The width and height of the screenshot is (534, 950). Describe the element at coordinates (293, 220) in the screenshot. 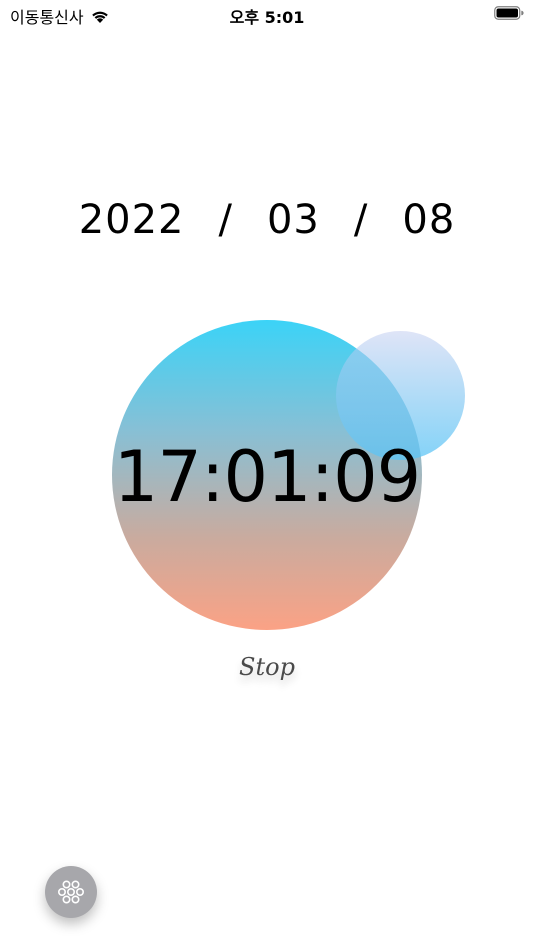

I see `date-month: 03` at that location.